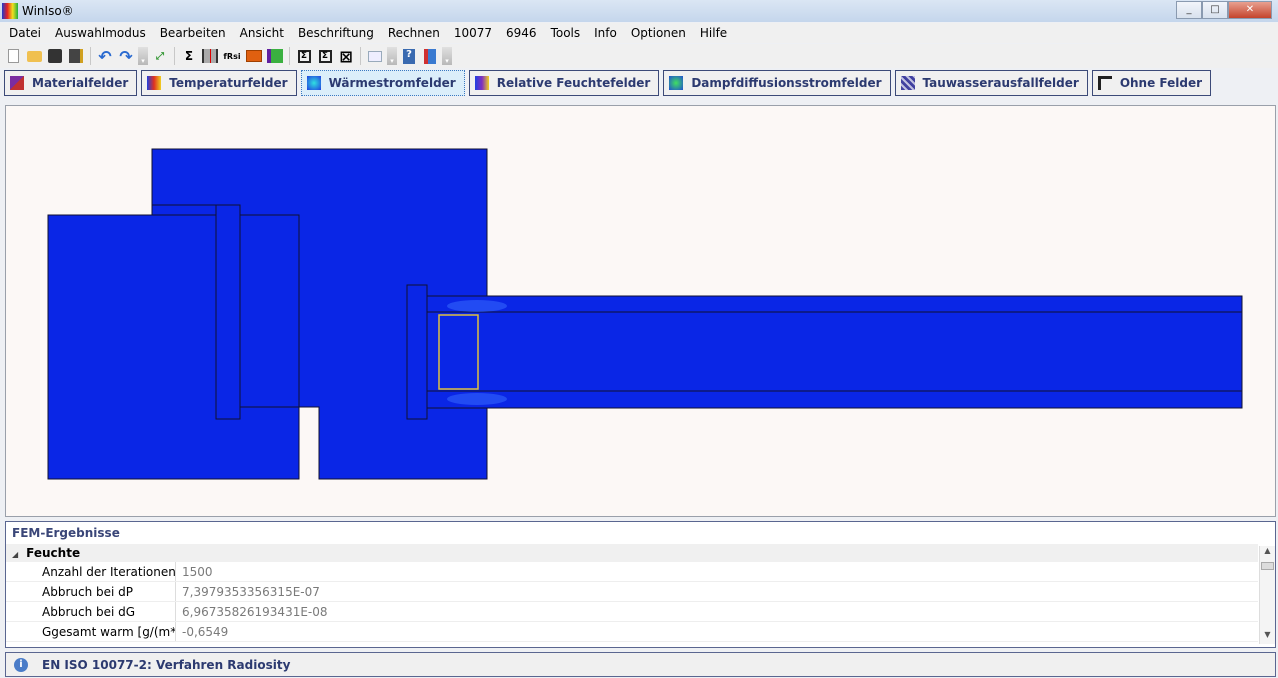 The width and height of the screenshot is (1278, 678). What do you see at coordinates (143, 56) in the screenshot?
I see `toolbar-overflow-1: ▾` at bounding box center [143, 56].